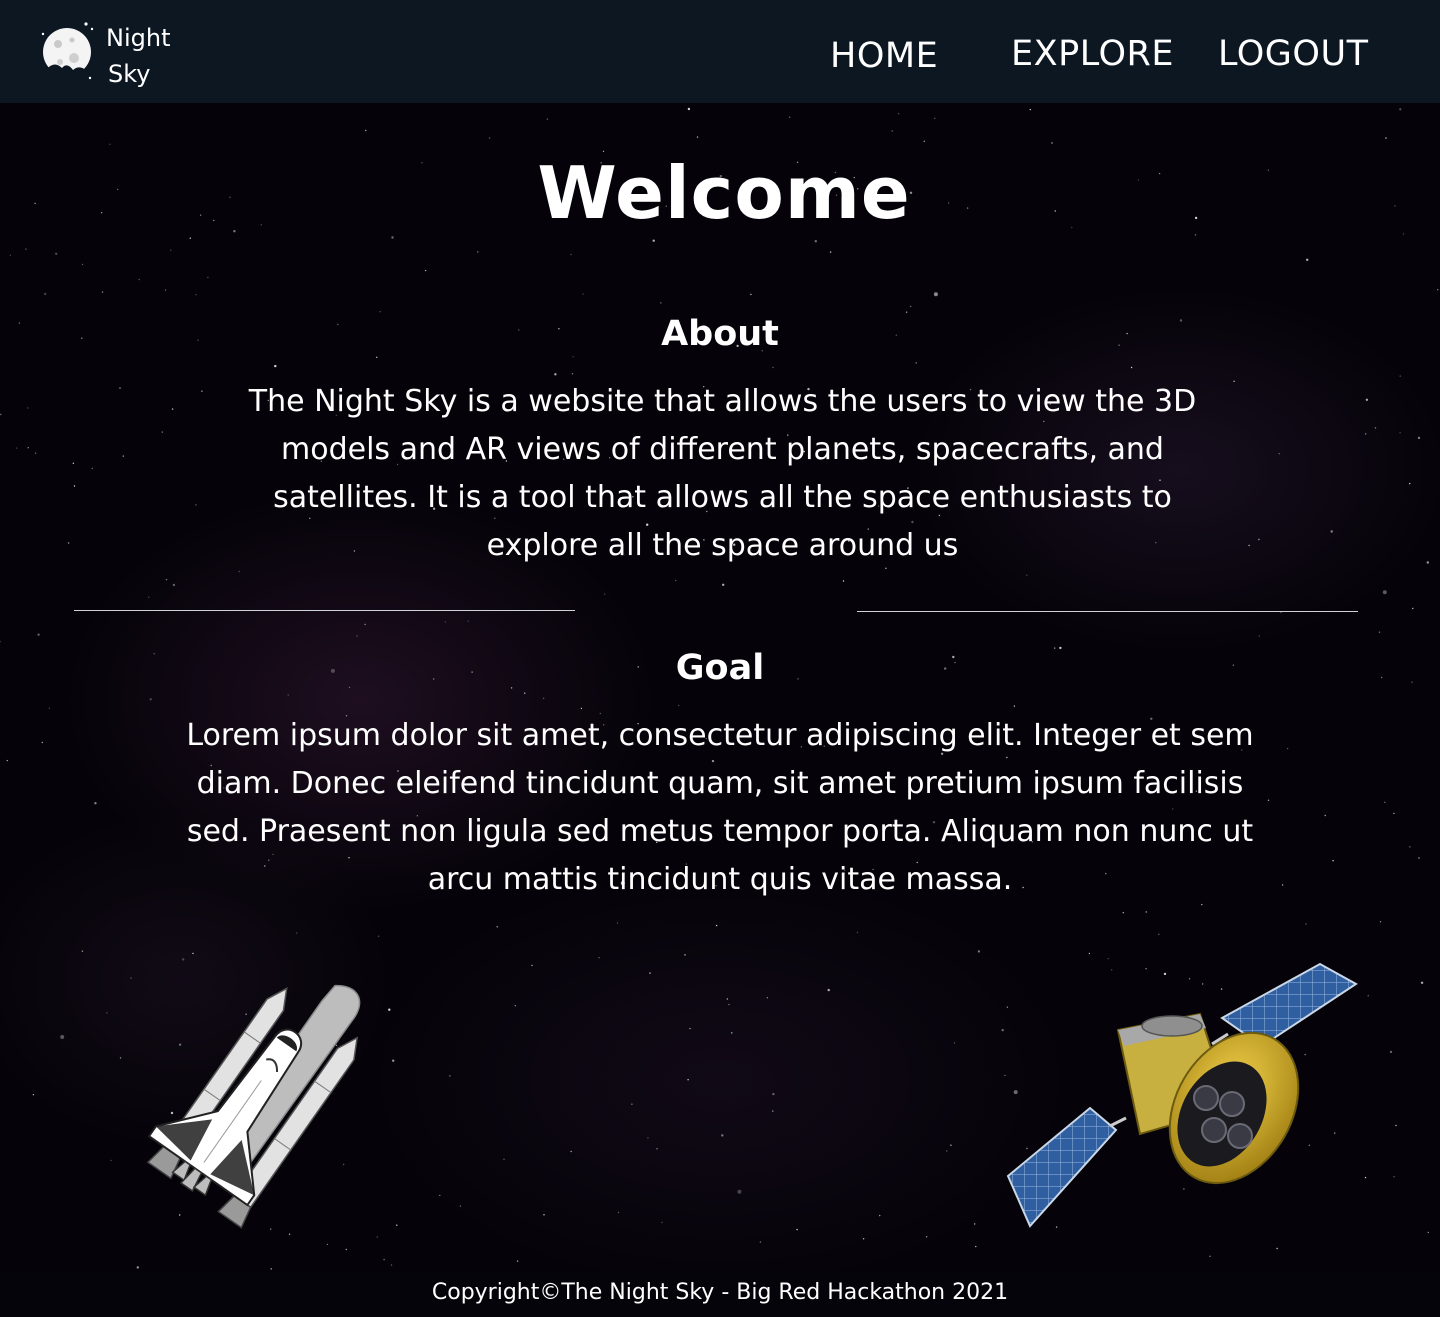 The image size is (1440, 1317). Describe the element at coordinates (129, 74) in the screenshot. I see `brand-name-line2: Sky` at that location.